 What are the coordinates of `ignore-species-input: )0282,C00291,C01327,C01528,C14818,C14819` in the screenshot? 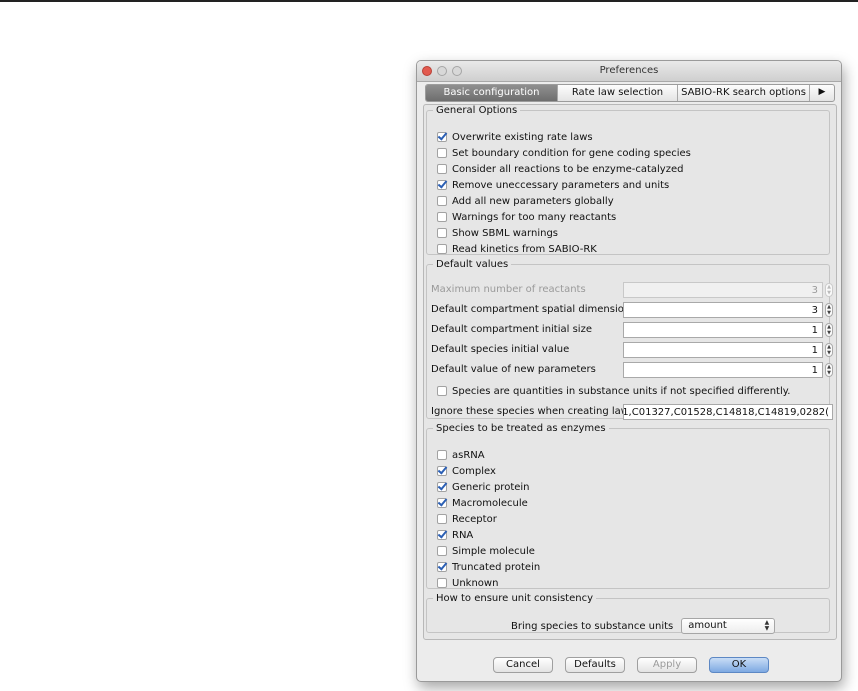 It's located at (728, 412).